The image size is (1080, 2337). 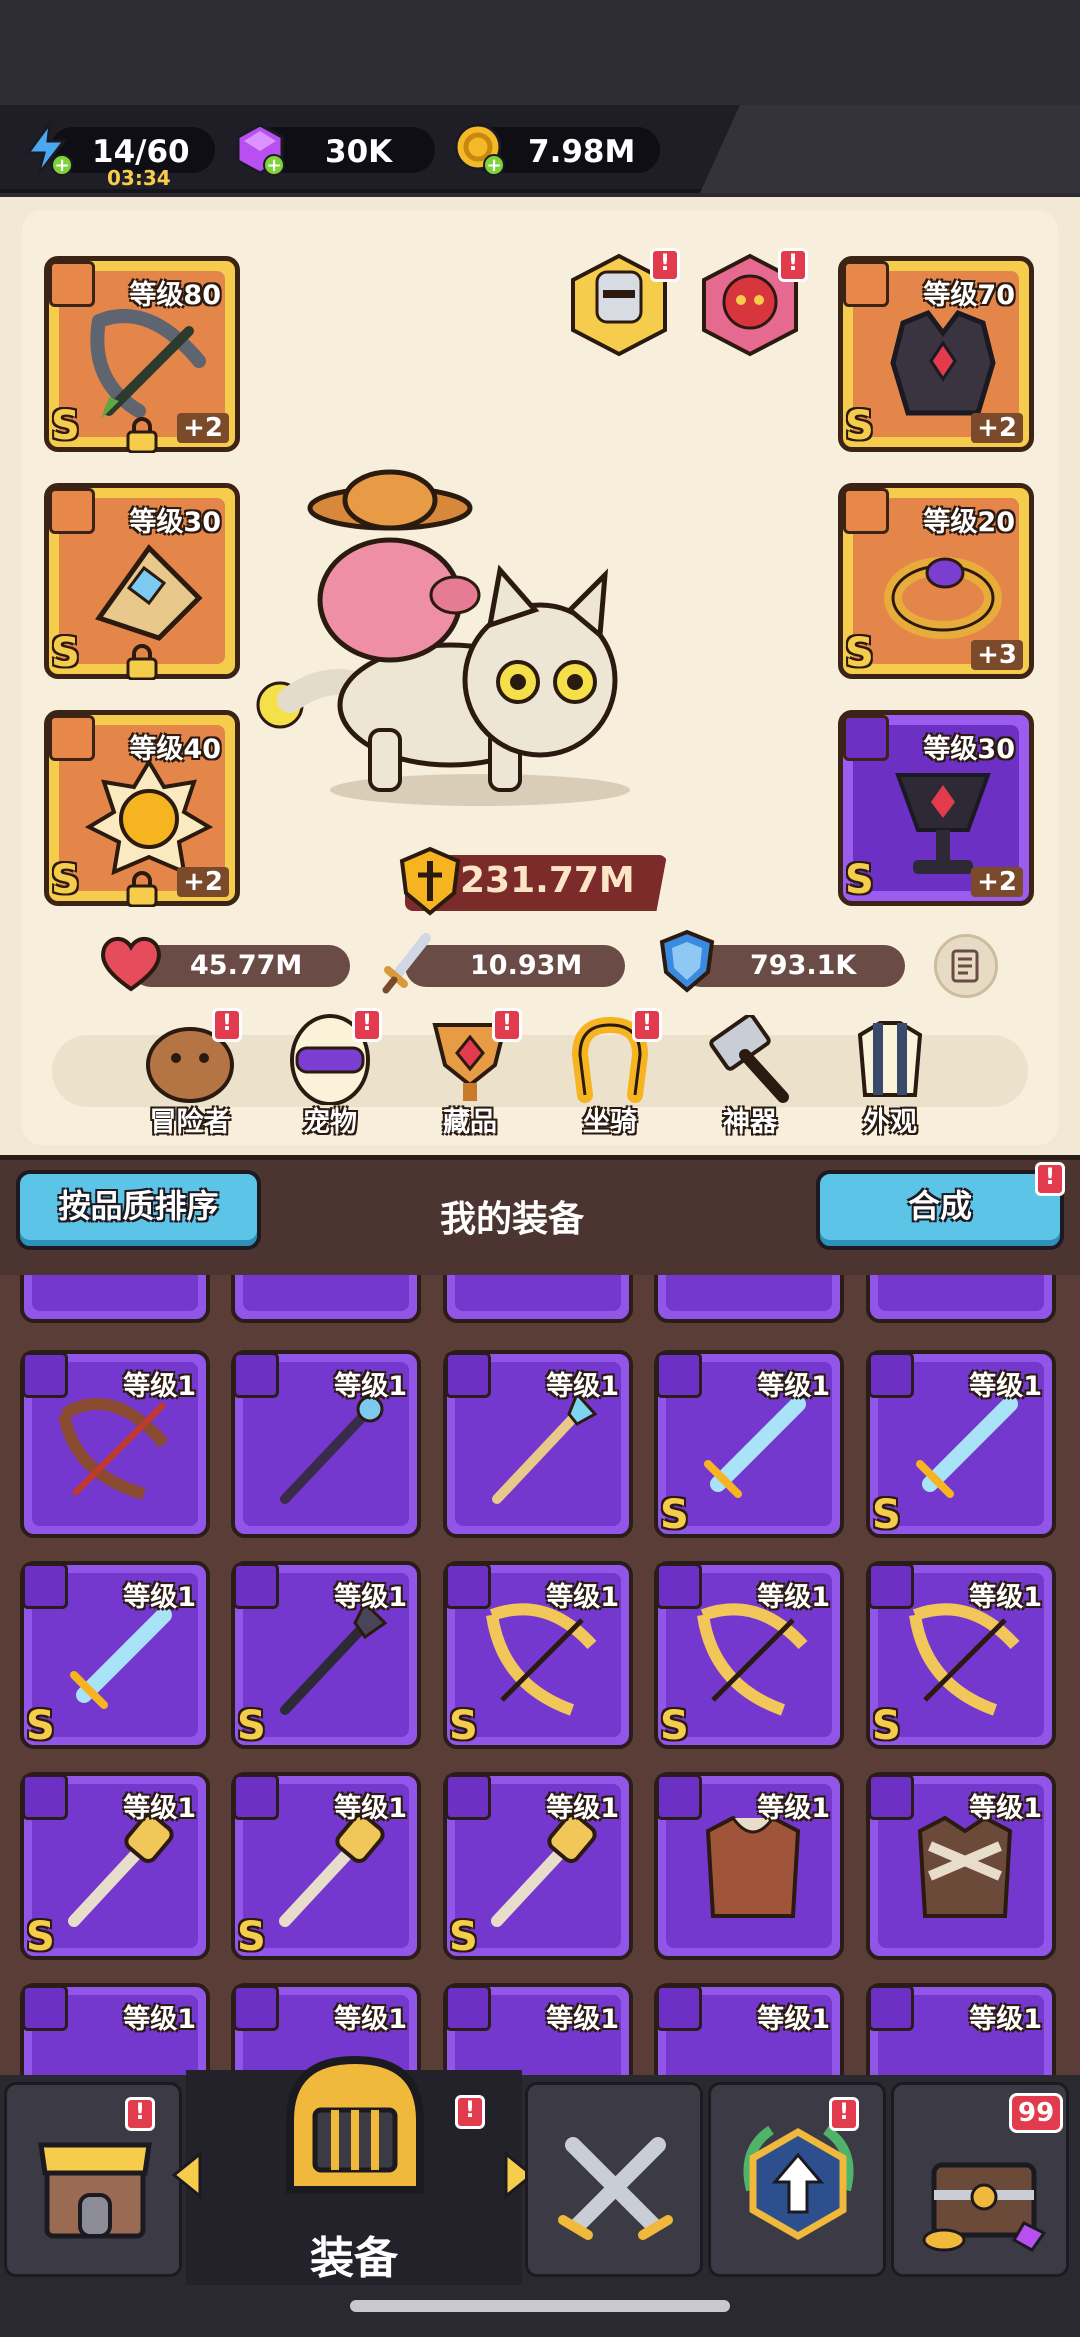 I want to click on nav-upgrade: !, so click(x=797, y=2179).